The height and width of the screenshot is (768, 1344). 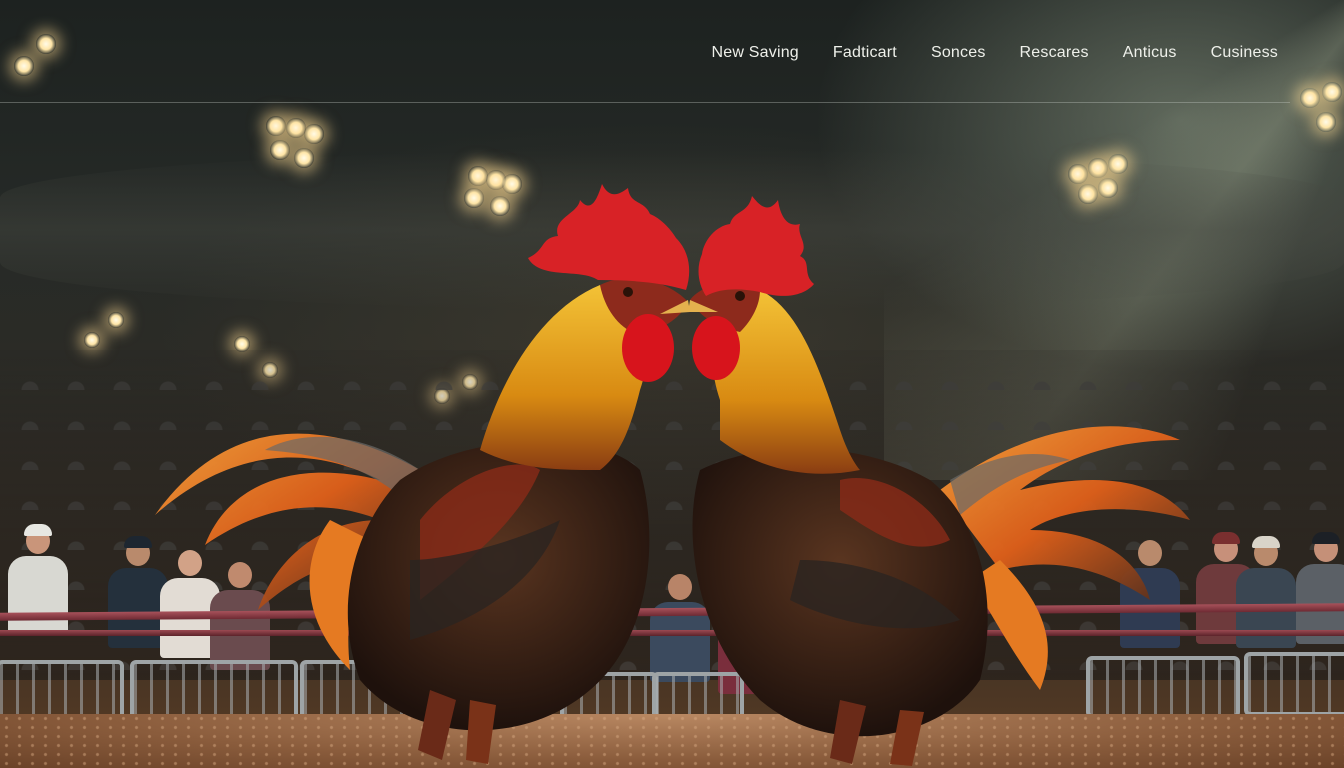 I want to click on nav-item-sonces: Sonces, so click(x=958, y=53).